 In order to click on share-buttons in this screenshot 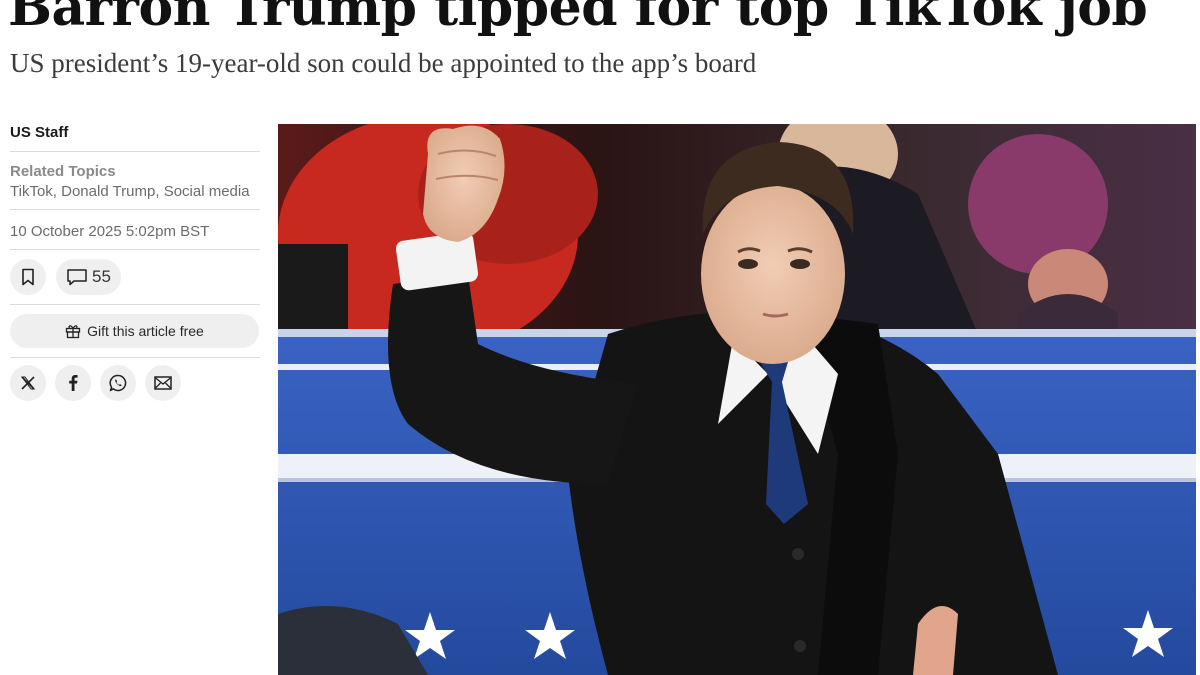, I will do `click(135, 383)`.